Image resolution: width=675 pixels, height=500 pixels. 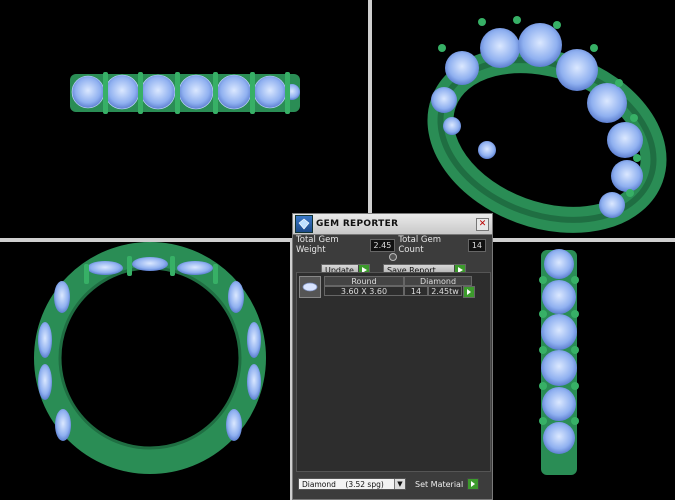 I want to click on gem-list: Round Diamond 3.60 X 3.60 14 2.45tw, so click(x=393, y=372).